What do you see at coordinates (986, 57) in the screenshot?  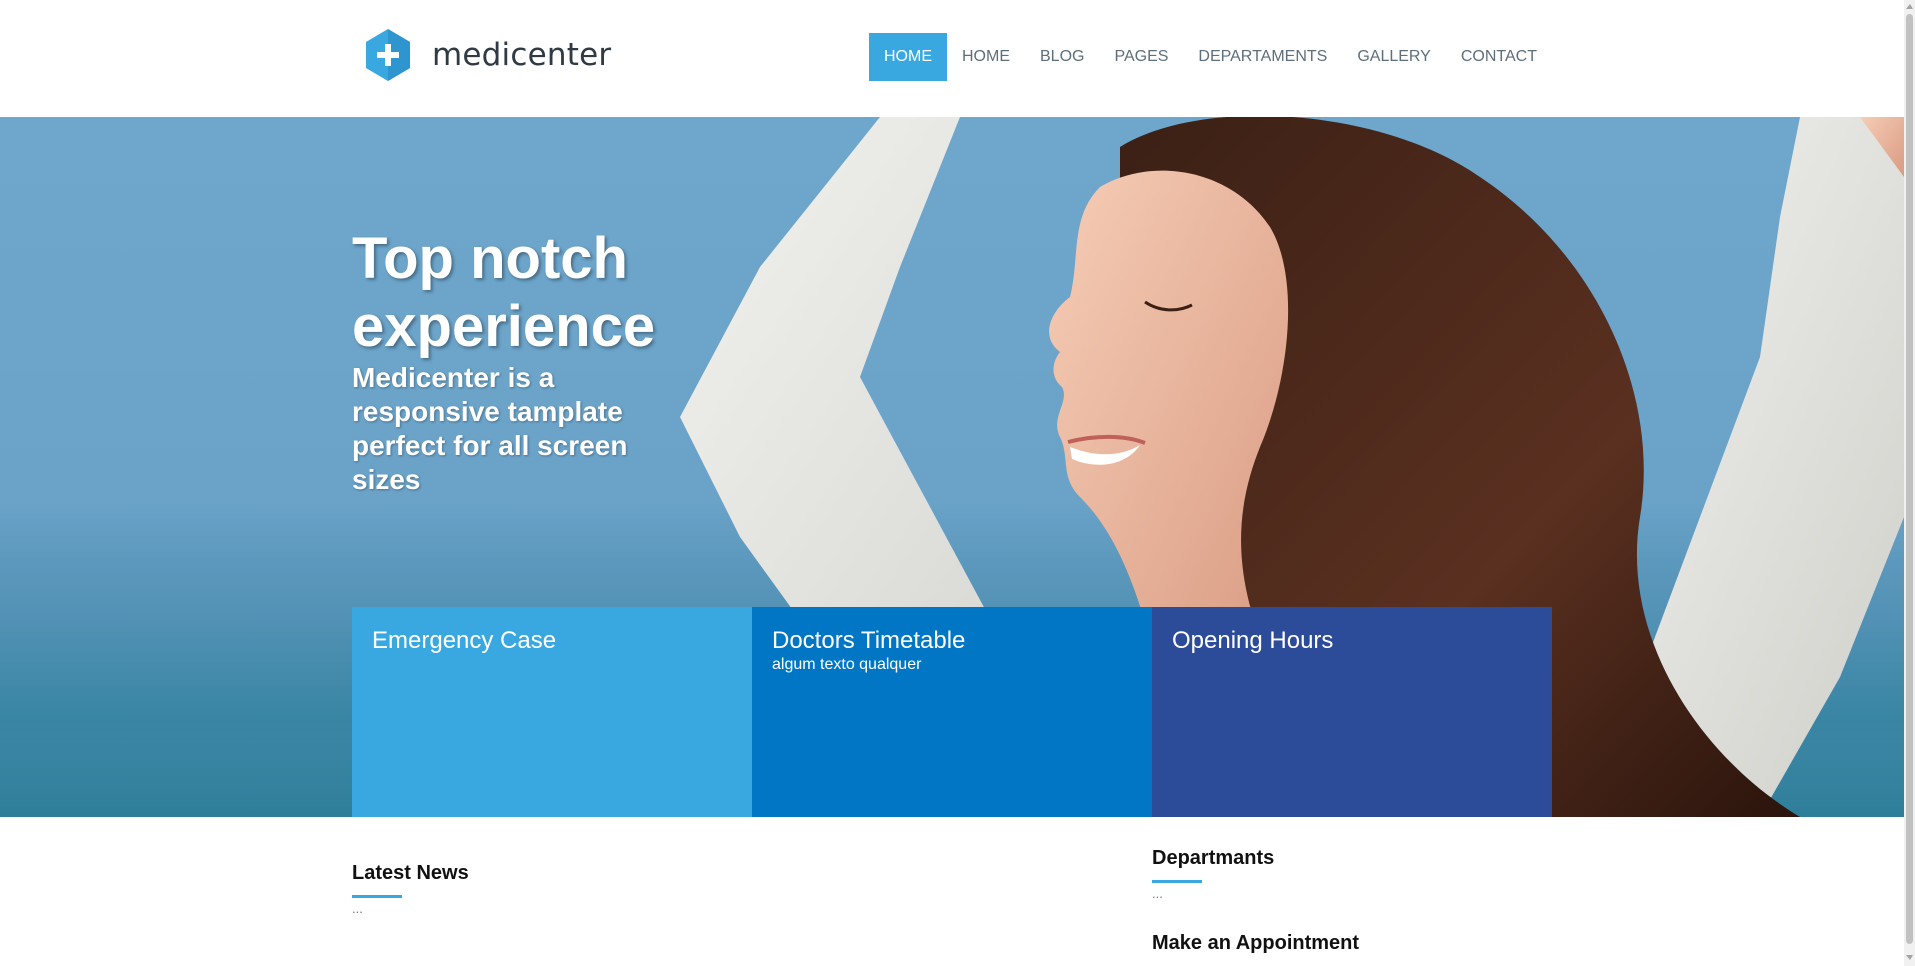 I see `nav-item-home: HOME` at bounding box center [986, 57].